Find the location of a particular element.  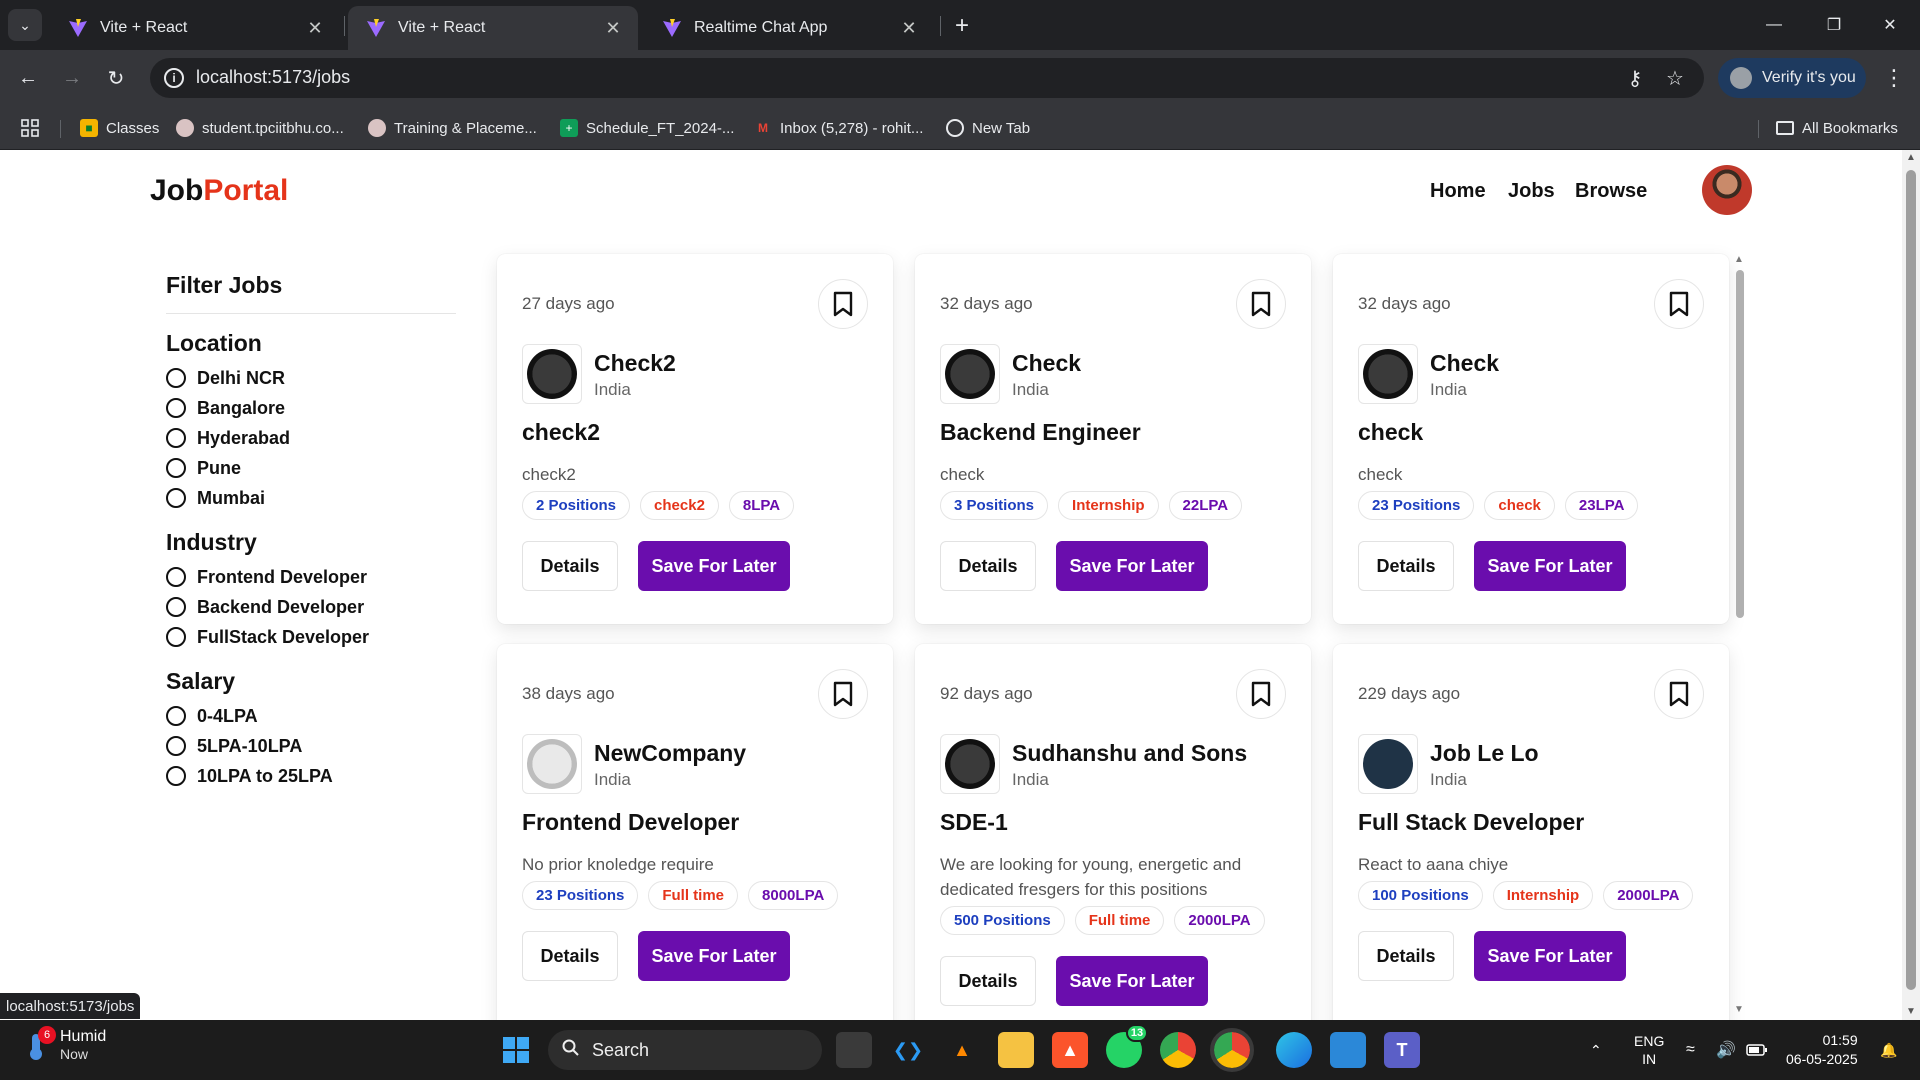

user-avatar is located at coordinates (1727, 190).